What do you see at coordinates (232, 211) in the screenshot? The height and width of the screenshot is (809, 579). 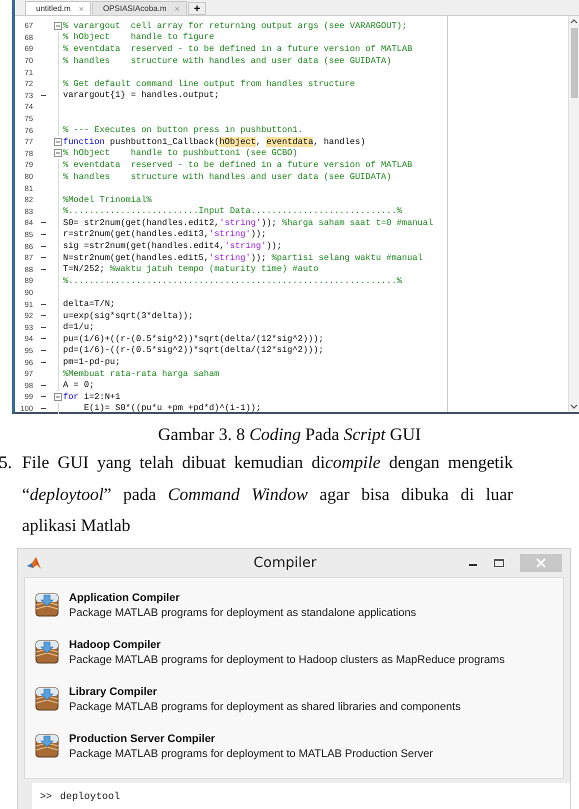 I see `code-line: %.........................Input Data............................%` at bounding box center [232, 211].